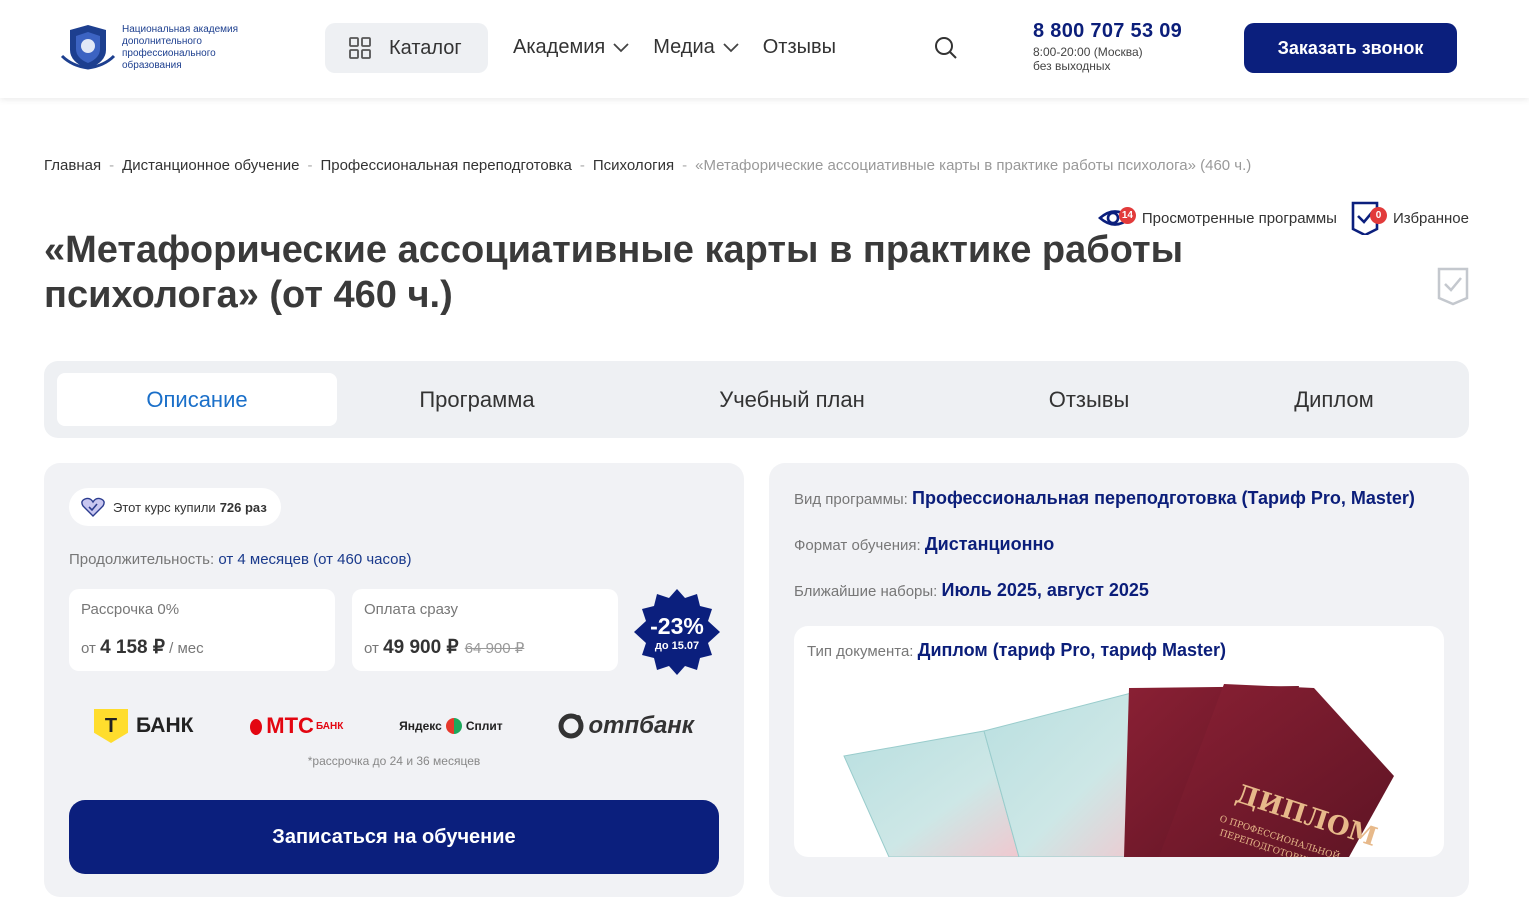 The height and width of the screenshot is (897, 1529). I want to click on breadcrumb-distance: Дистанционное обучение, so click(210, 165).